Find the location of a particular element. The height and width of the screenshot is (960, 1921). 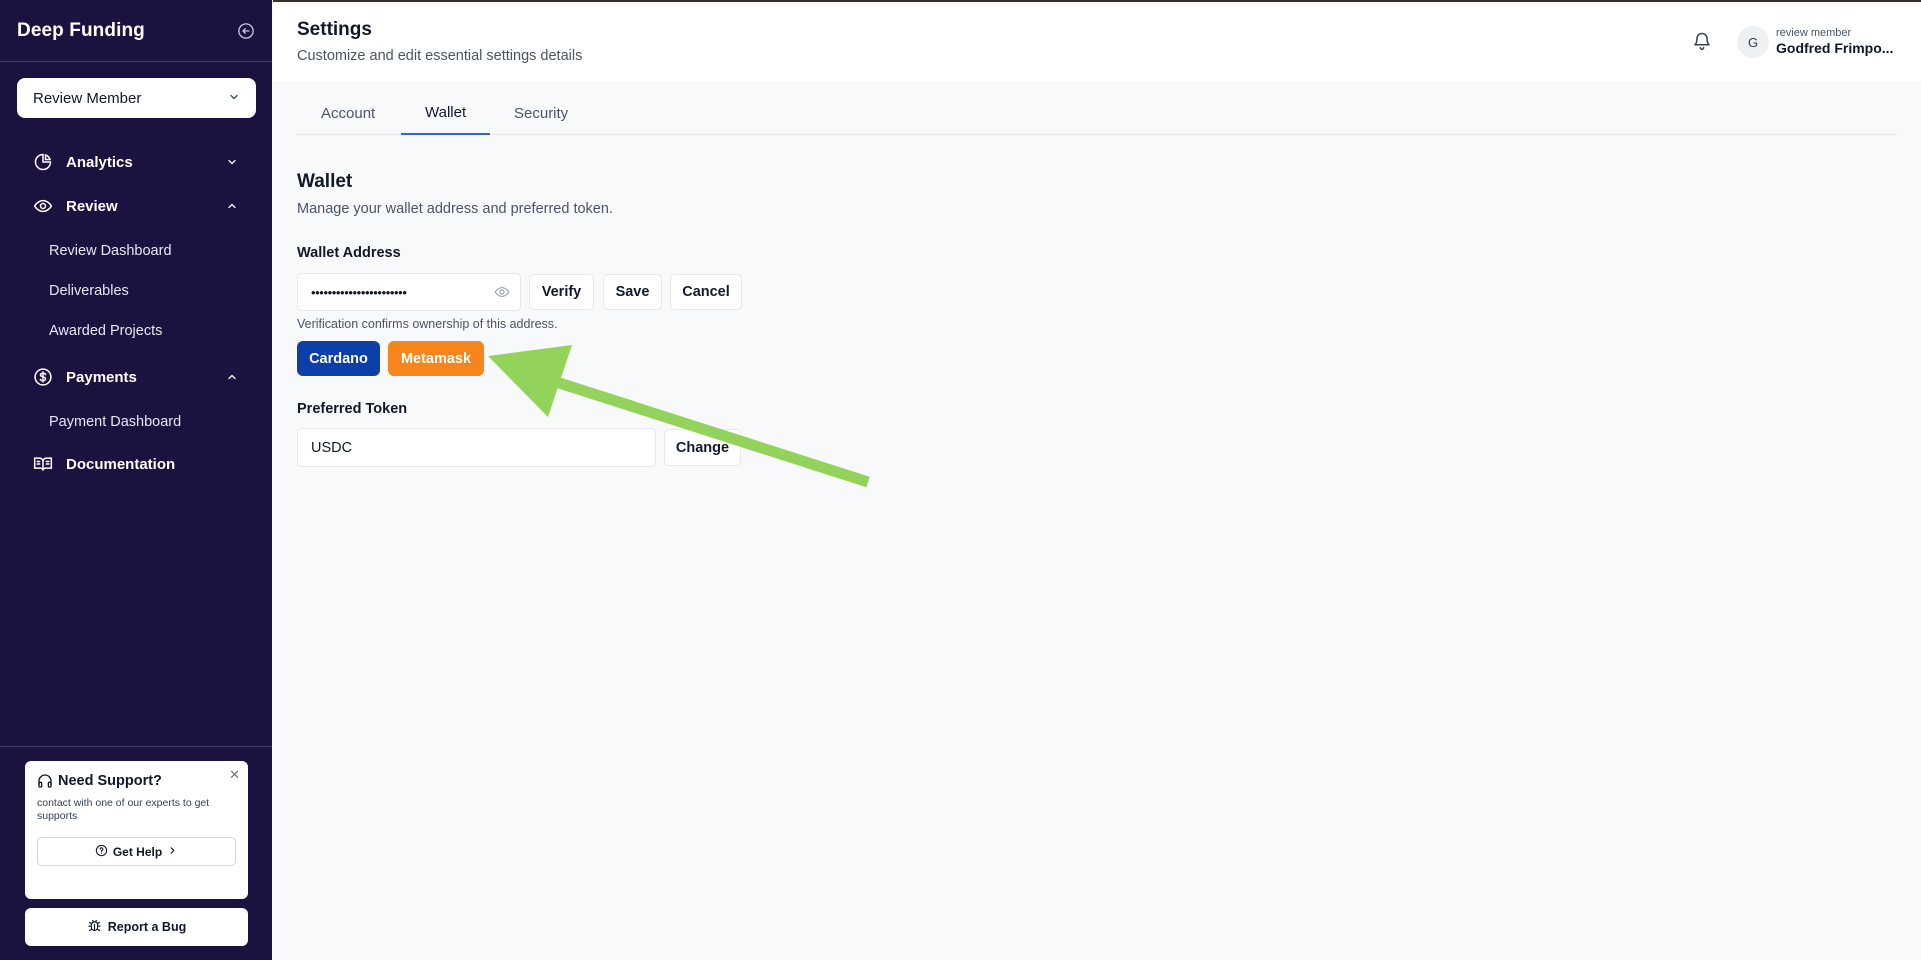

sidebar-item-label: Payments is located at coordinates (101, 377).